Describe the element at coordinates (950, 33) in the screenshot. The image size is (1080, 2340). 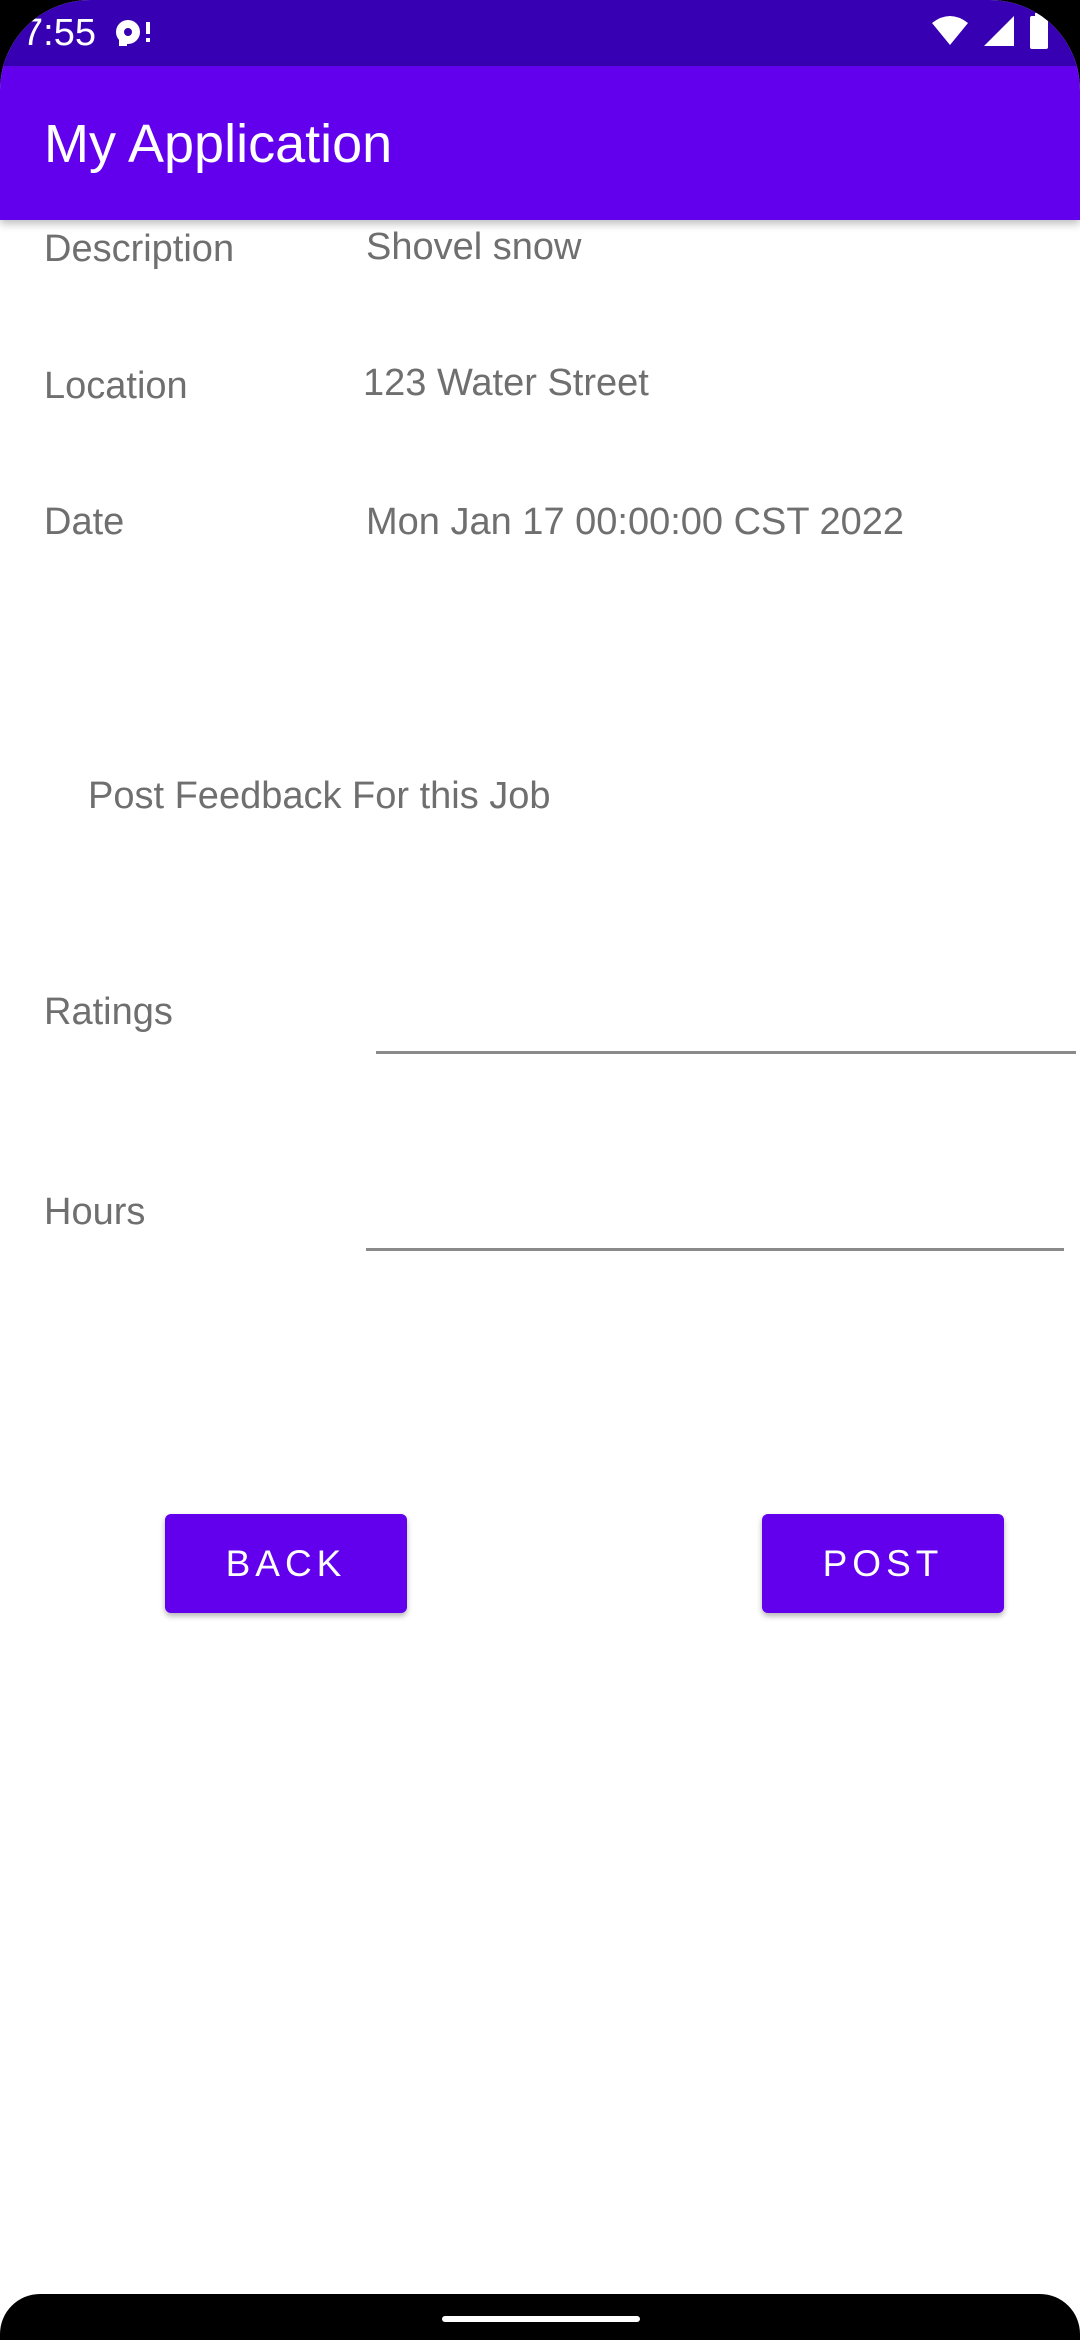
I see `wifi-icon` at that location.